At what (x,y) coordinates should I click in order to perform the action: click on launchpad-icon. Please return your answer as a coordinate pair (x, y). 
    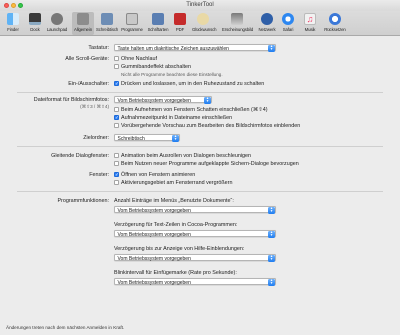
    Looking at the image, I should click on (57, 19).